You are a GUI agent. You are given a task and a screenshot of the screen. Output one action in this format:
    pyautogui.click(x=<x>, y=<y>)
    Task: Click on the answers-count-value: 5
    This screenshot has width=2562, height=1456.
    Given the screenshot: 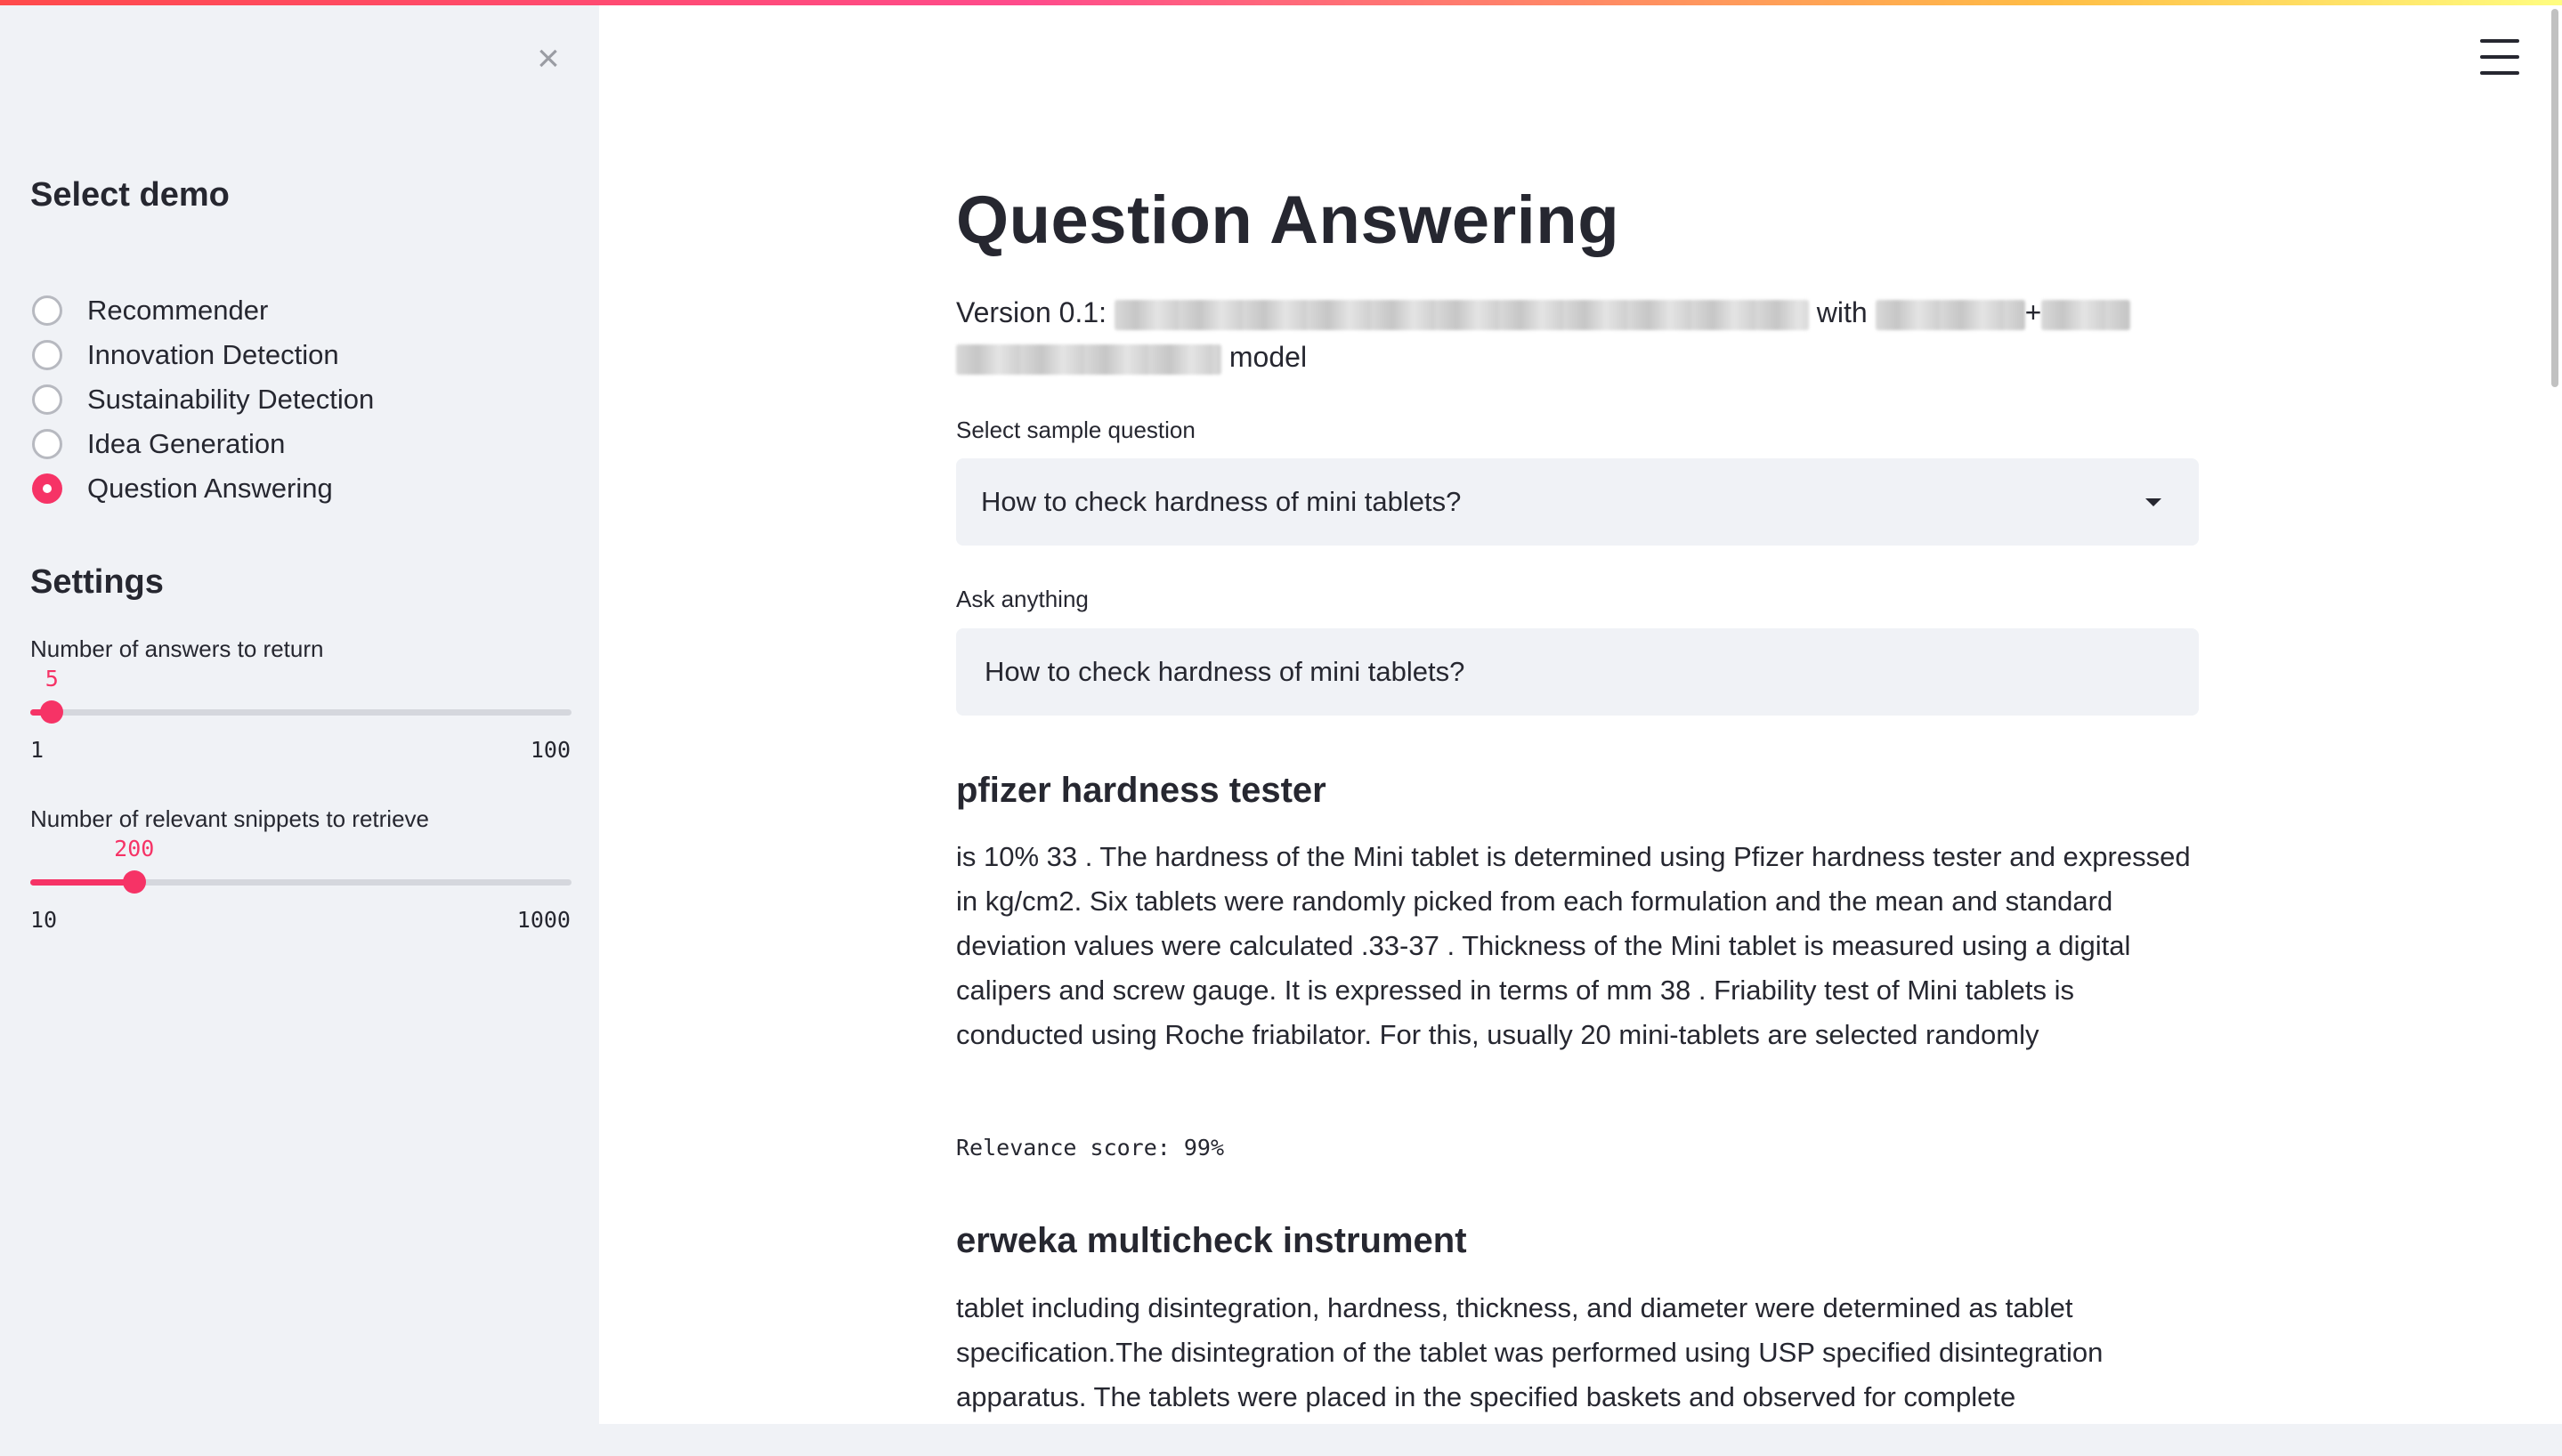 What is the action you would take?
    pyautogui.click(x=52, y=679)
    